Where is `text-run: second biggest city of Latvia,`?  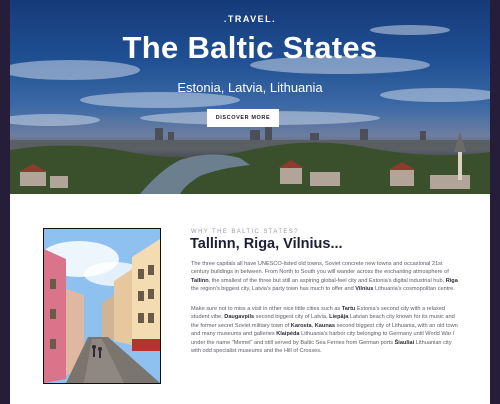
text-run: second biggest city of Latvia, is located at coordinates (292, 317).